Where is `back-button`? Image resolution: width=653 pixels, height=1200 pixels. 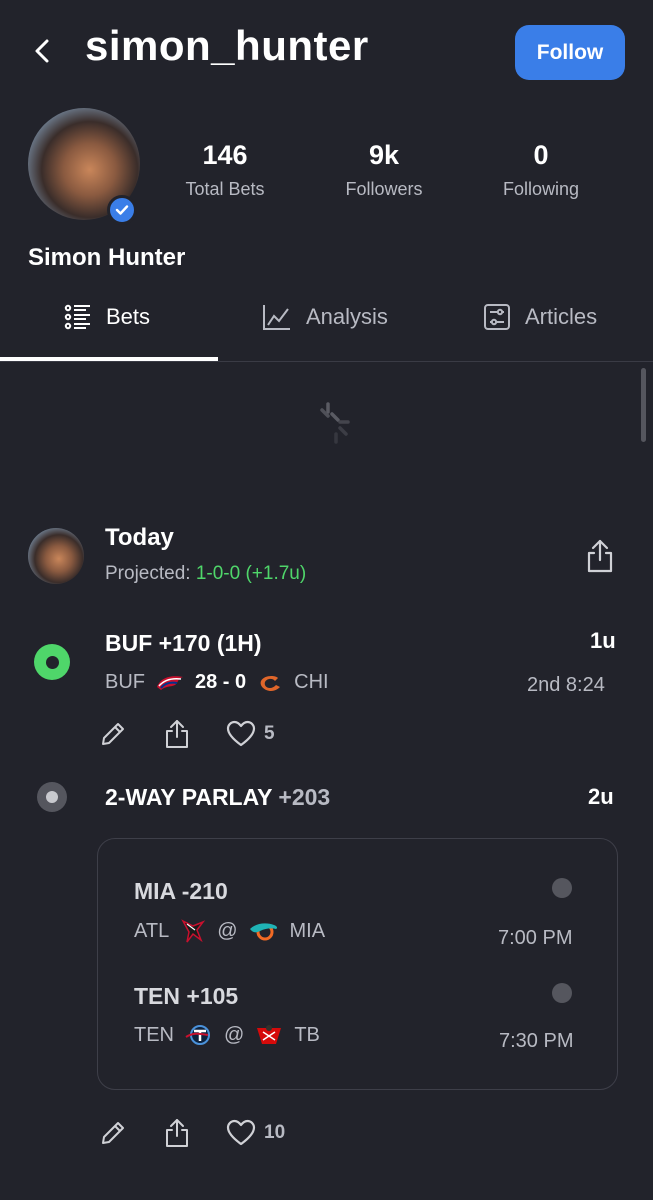 back-button is located at coordinates (42, 51).